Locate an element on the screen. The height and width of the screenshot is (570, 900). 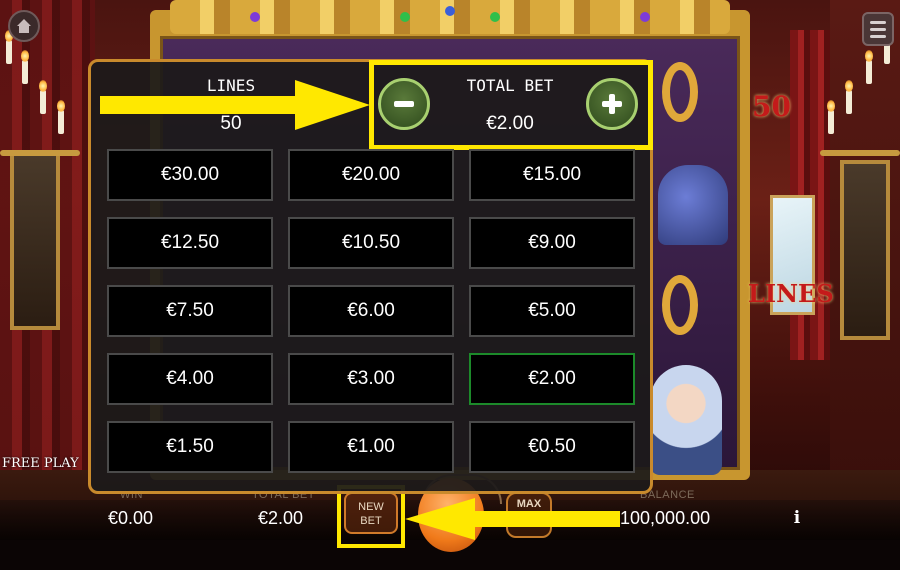
bet-option-button: €1.00 is located at coordinates (371, 447).